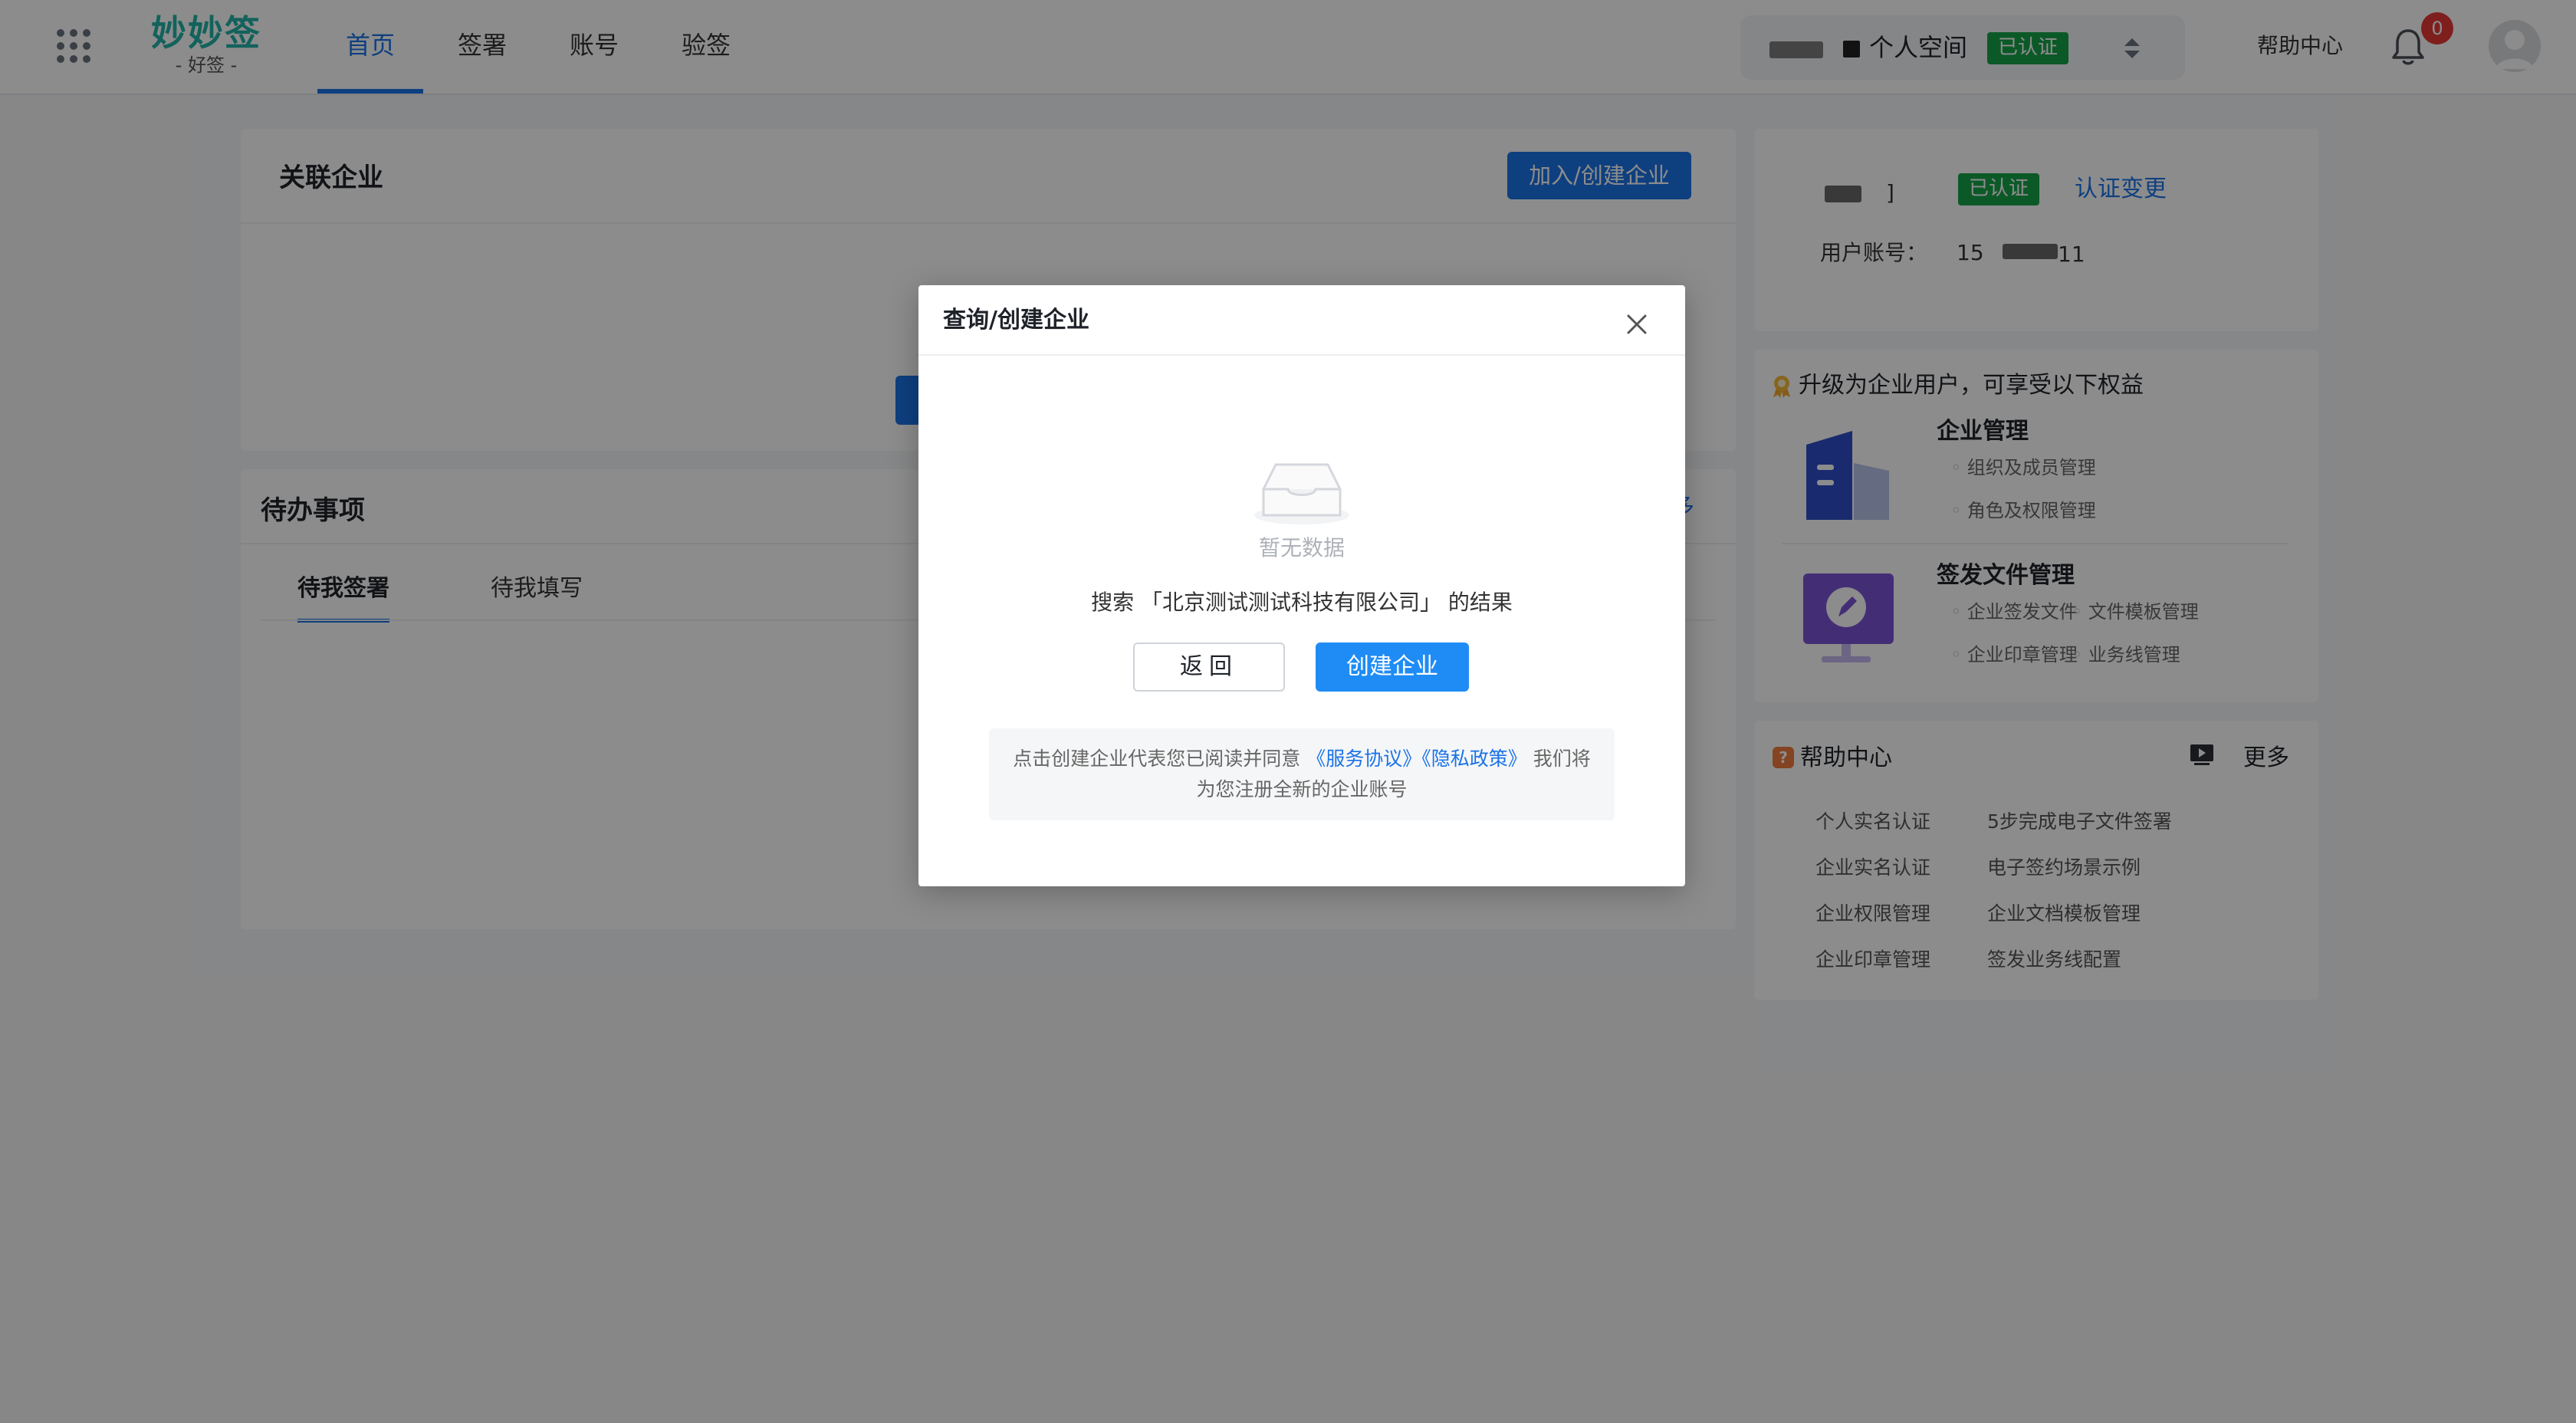 The height and width of the screenshot is (1423, 2576). I want to click on create-enterprise-button: 创建企业, so click(1393, 667).